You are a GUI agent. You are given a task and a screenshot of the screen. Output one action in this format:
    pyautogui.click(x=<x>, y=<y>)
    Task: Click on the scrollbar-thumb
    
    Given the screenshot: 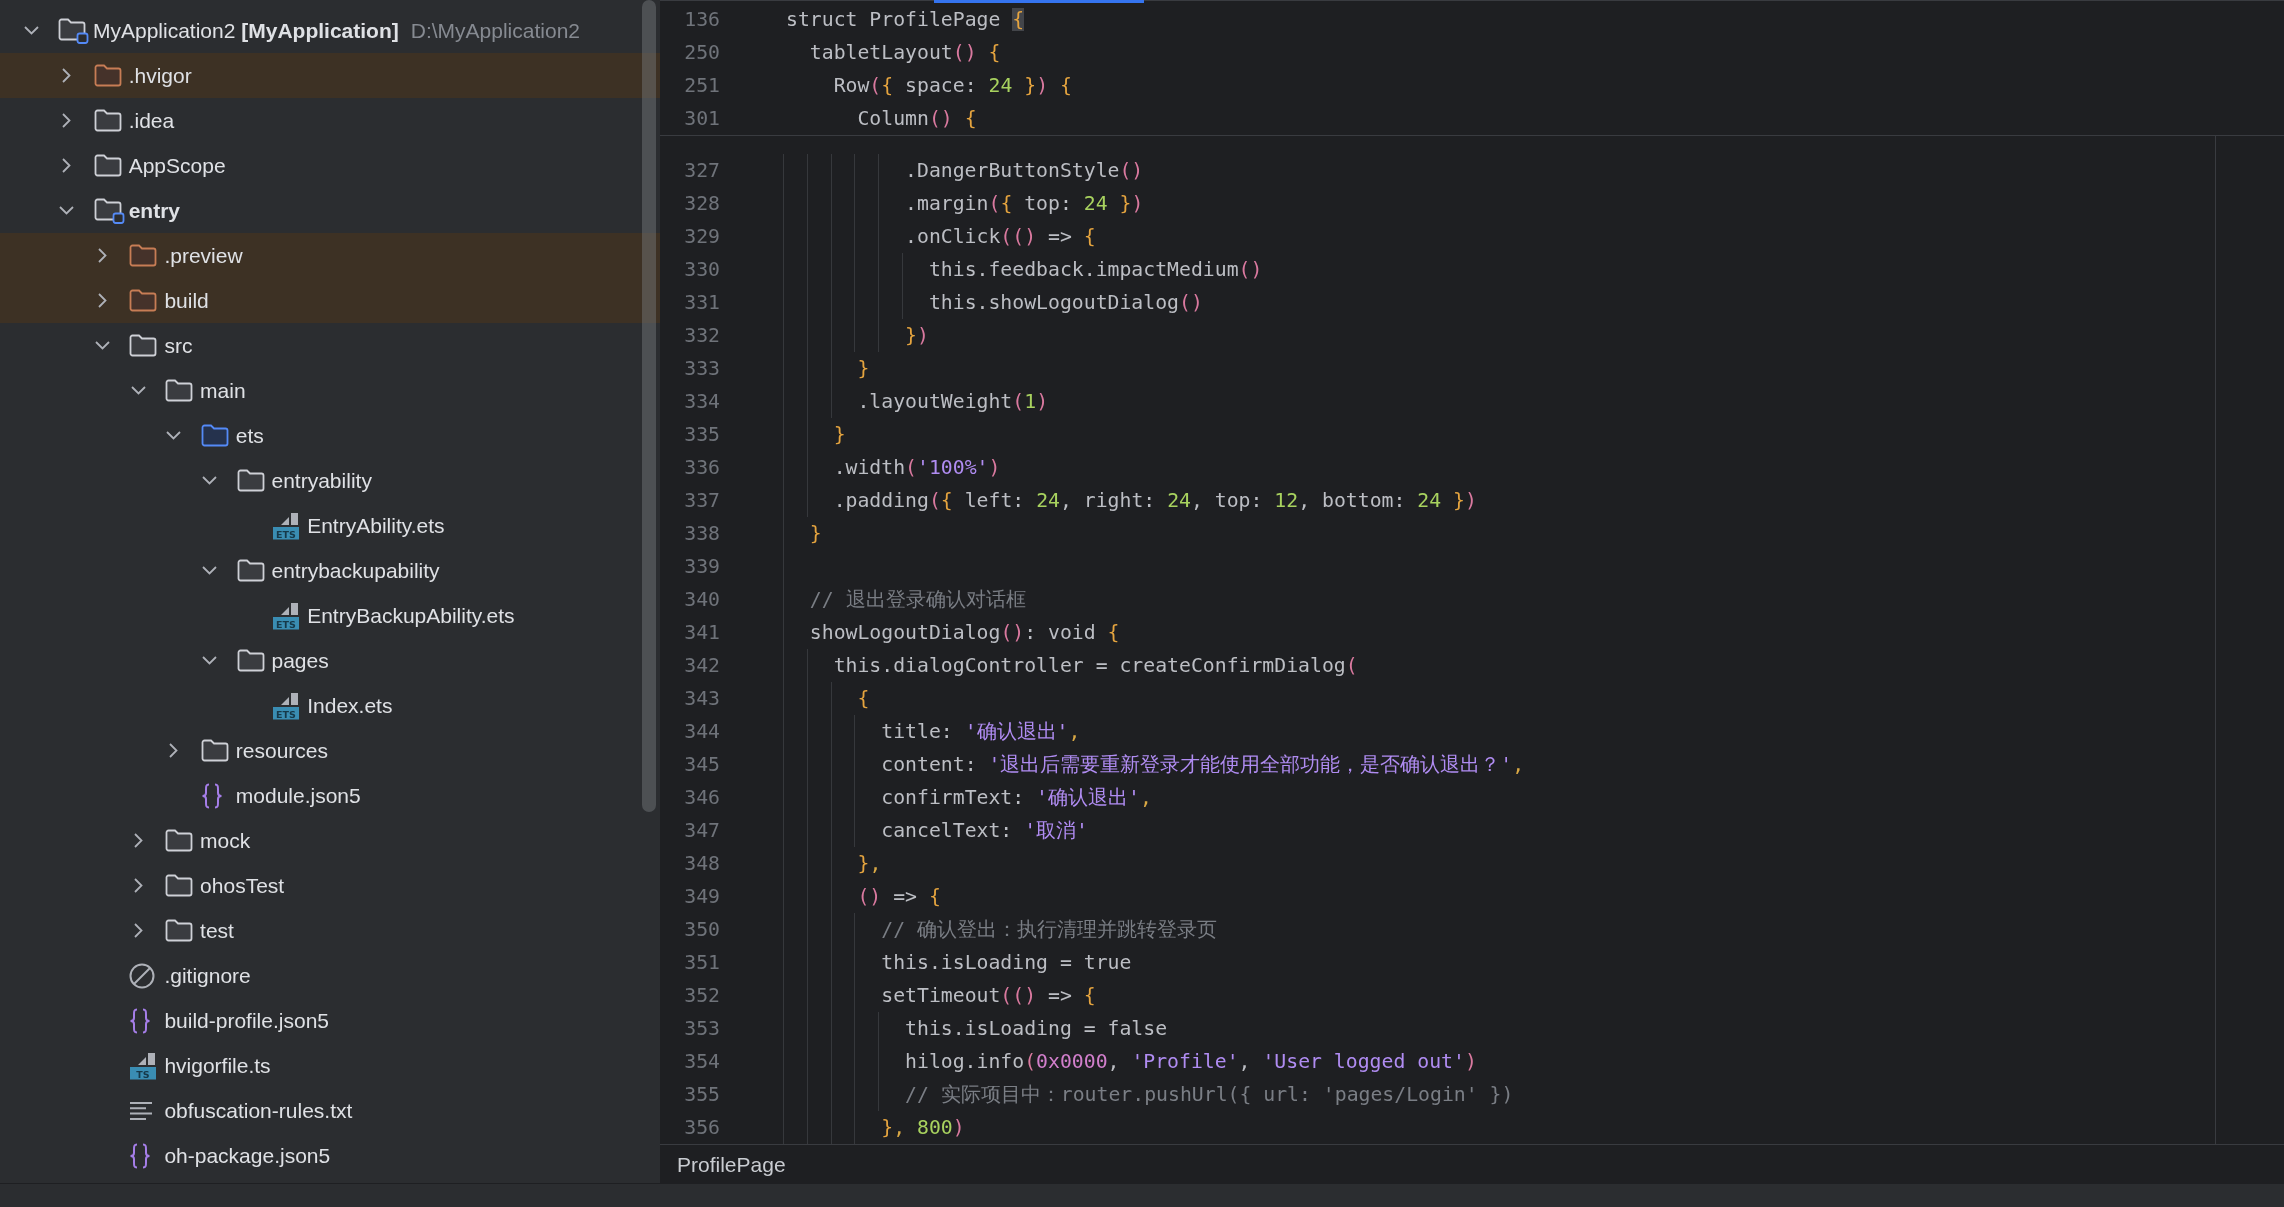 What is the action you would take?
    pyautogui.click(x=649, y=406)
    